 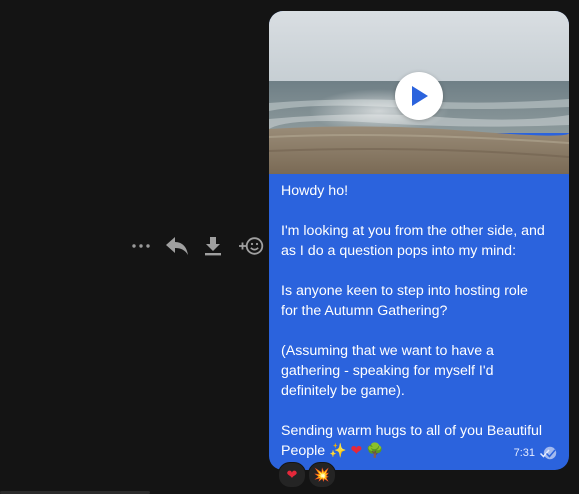 I want to click on reaction-heart-emoji: ❤, so click(x=292, y=475).